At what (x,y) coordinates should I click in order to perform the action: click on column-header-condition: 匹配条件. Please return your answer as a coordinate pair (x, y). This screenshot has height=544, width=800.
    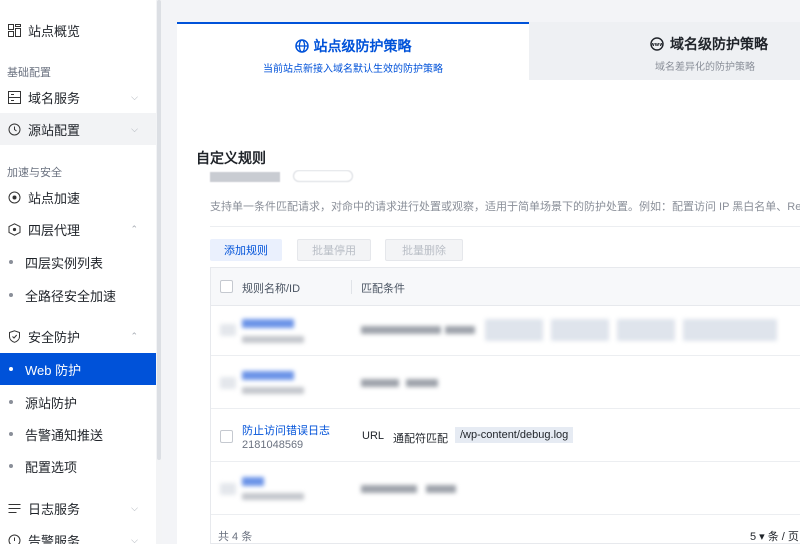
    Looking at the image, I should click on (383, 289).